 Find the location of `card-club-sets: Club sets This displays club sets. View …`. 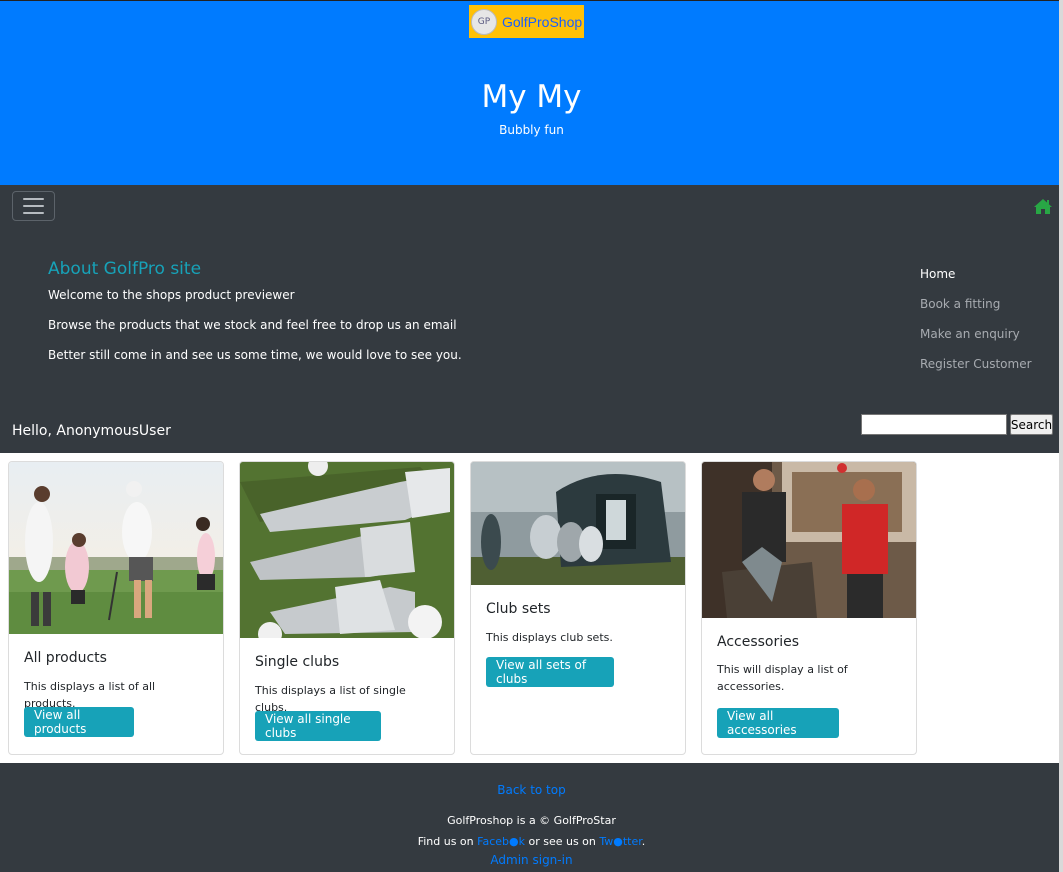

card-club-sets: Club sets This displays club sets. View … is located at coordinates (578, 608).